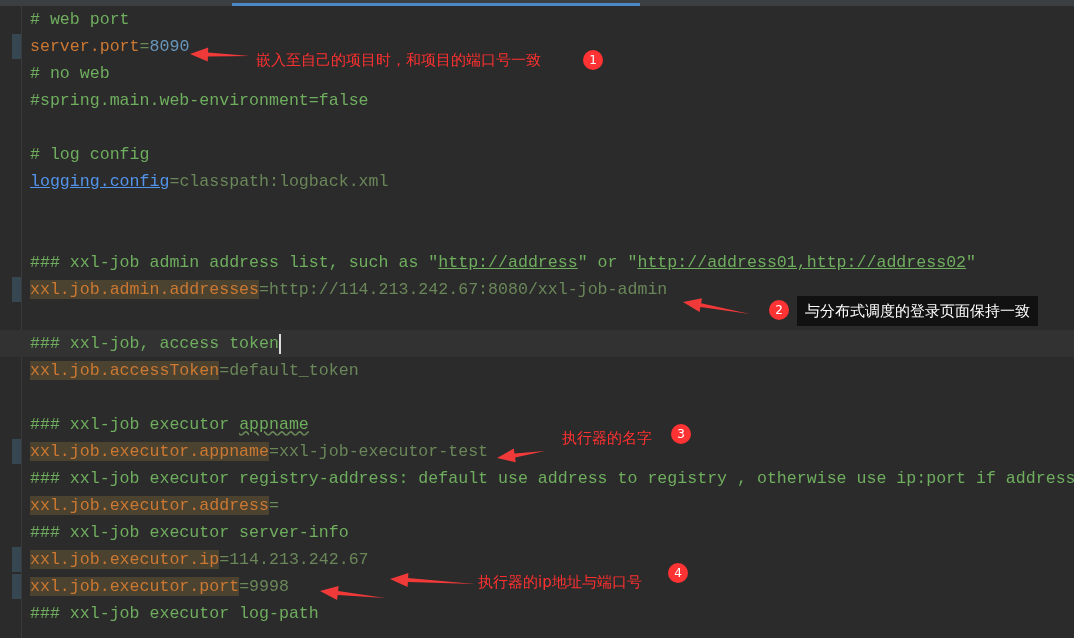 The height and width of the screenshot is (638, 1074). What do you see at coordinates (189, 532) in the screenshot?
I see `code-line: ### xxl-job executor server-info` at bounding box center [189, 532].